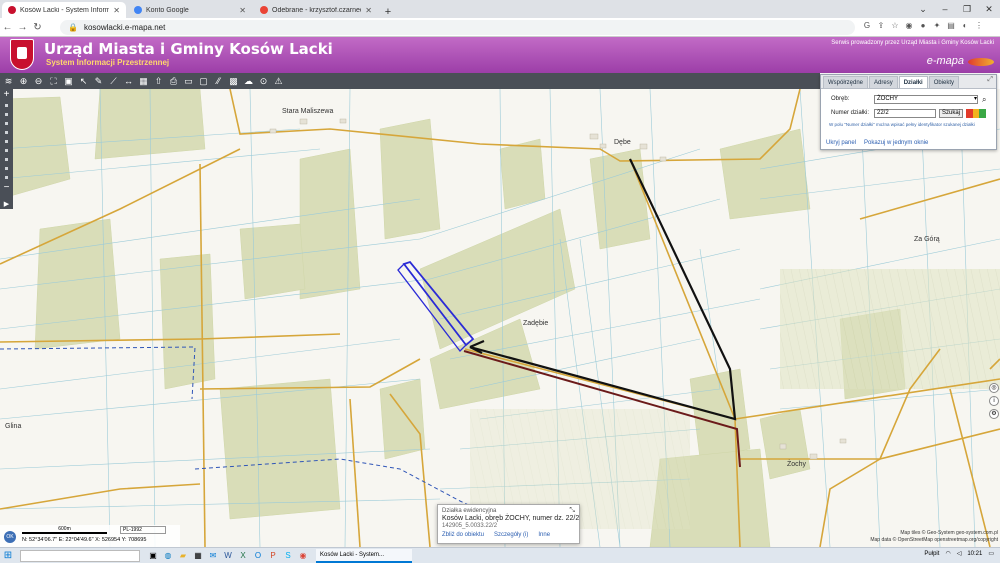 The image size is (1000, 563). What do you see at coordinates (959, 553) in the screenshot?
I see `volume-icon: ◁` at bounding box center [959, 553].